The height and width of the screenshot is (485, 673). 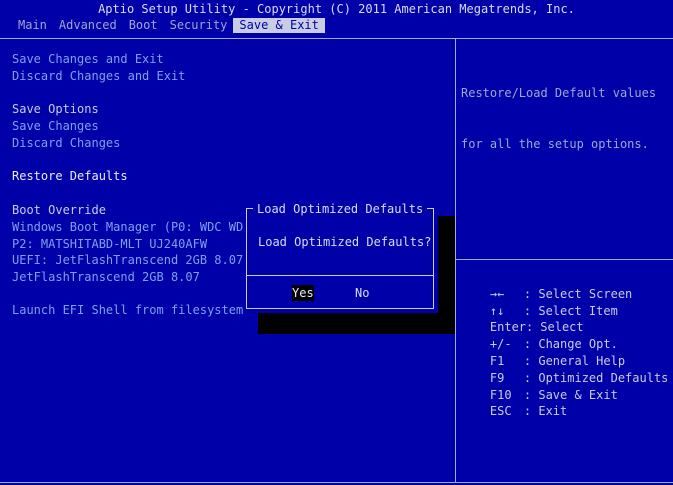 I want to click on boot-option-uefi-usb: UEFI: JetFlashTranscend 2GB 8.07, so click(x=127, y=260).